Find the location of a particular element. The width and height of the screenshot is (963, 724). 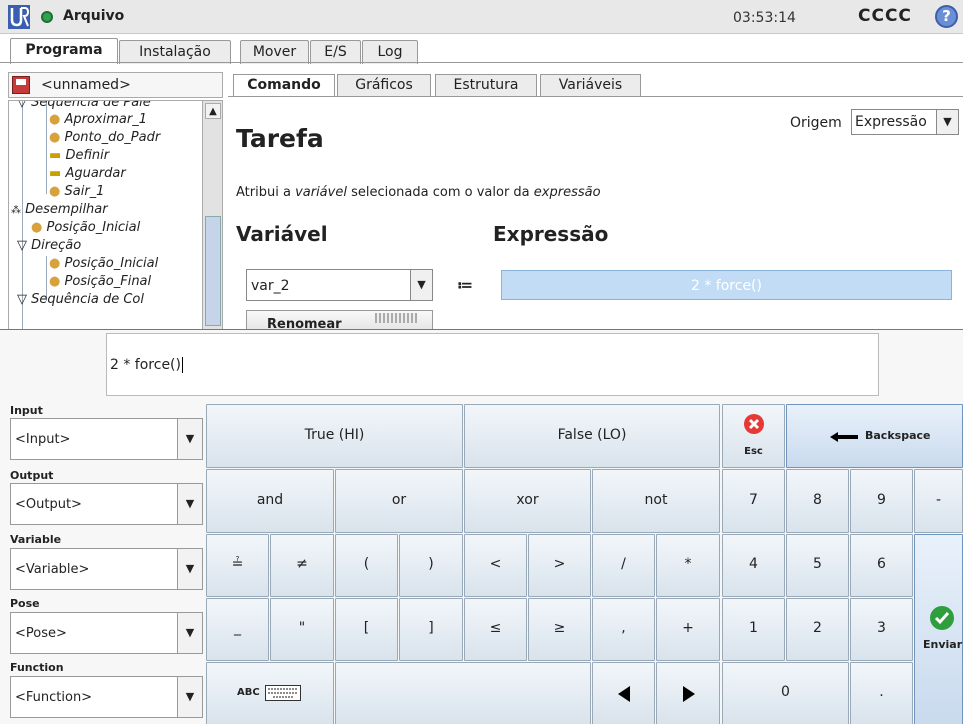

pose-label: Pose is located at coordinates (25, 603).